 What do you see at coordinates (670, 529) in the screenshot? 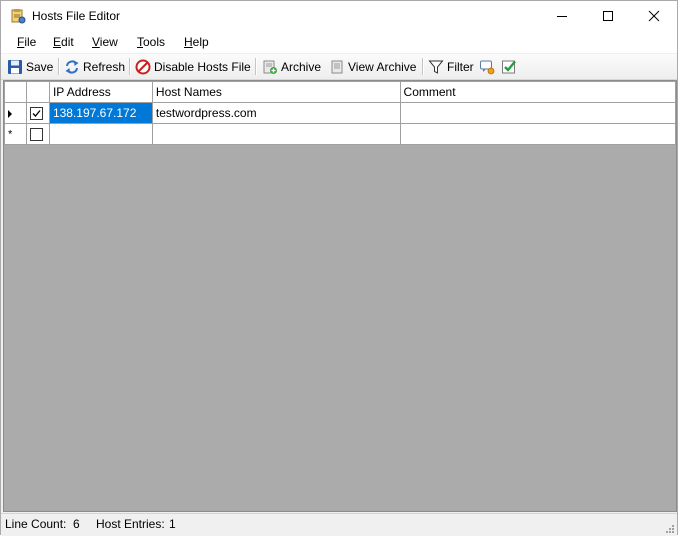
I see `resize-grip-icon` at bounding box center [670, 529].